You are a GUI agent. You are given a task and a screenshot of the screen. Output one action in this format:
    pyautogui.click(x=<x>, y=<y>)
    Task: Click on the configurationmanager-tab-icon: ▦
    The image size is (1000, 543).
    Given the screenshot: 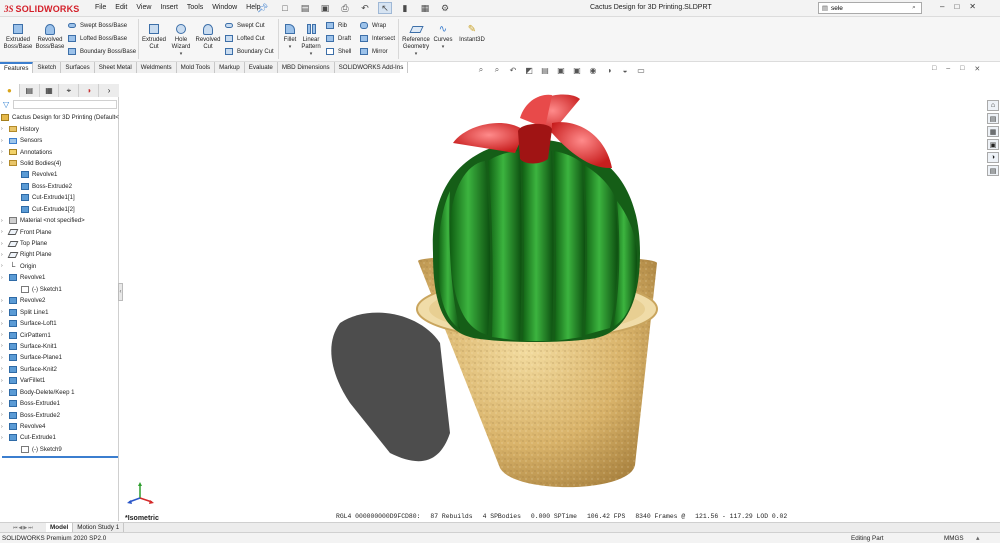 What is the action you would take?
    pyautogui.click(x=50, y=90)
    